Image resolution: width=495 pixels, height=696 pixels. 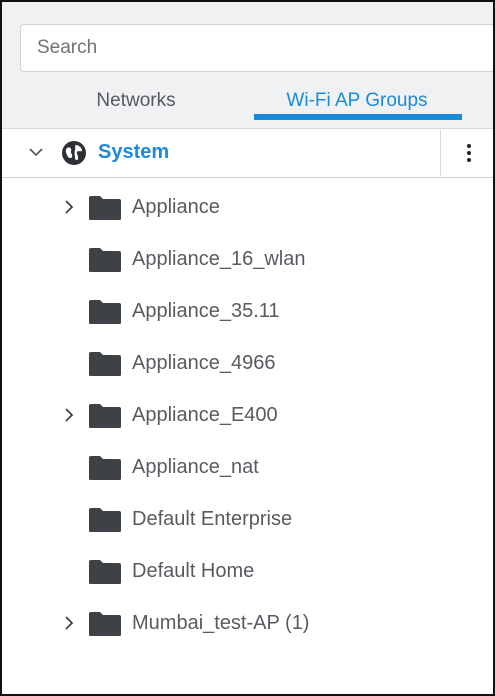 I want to click on tree-item-label: Appliance_E400, so click(x=205, y=415).